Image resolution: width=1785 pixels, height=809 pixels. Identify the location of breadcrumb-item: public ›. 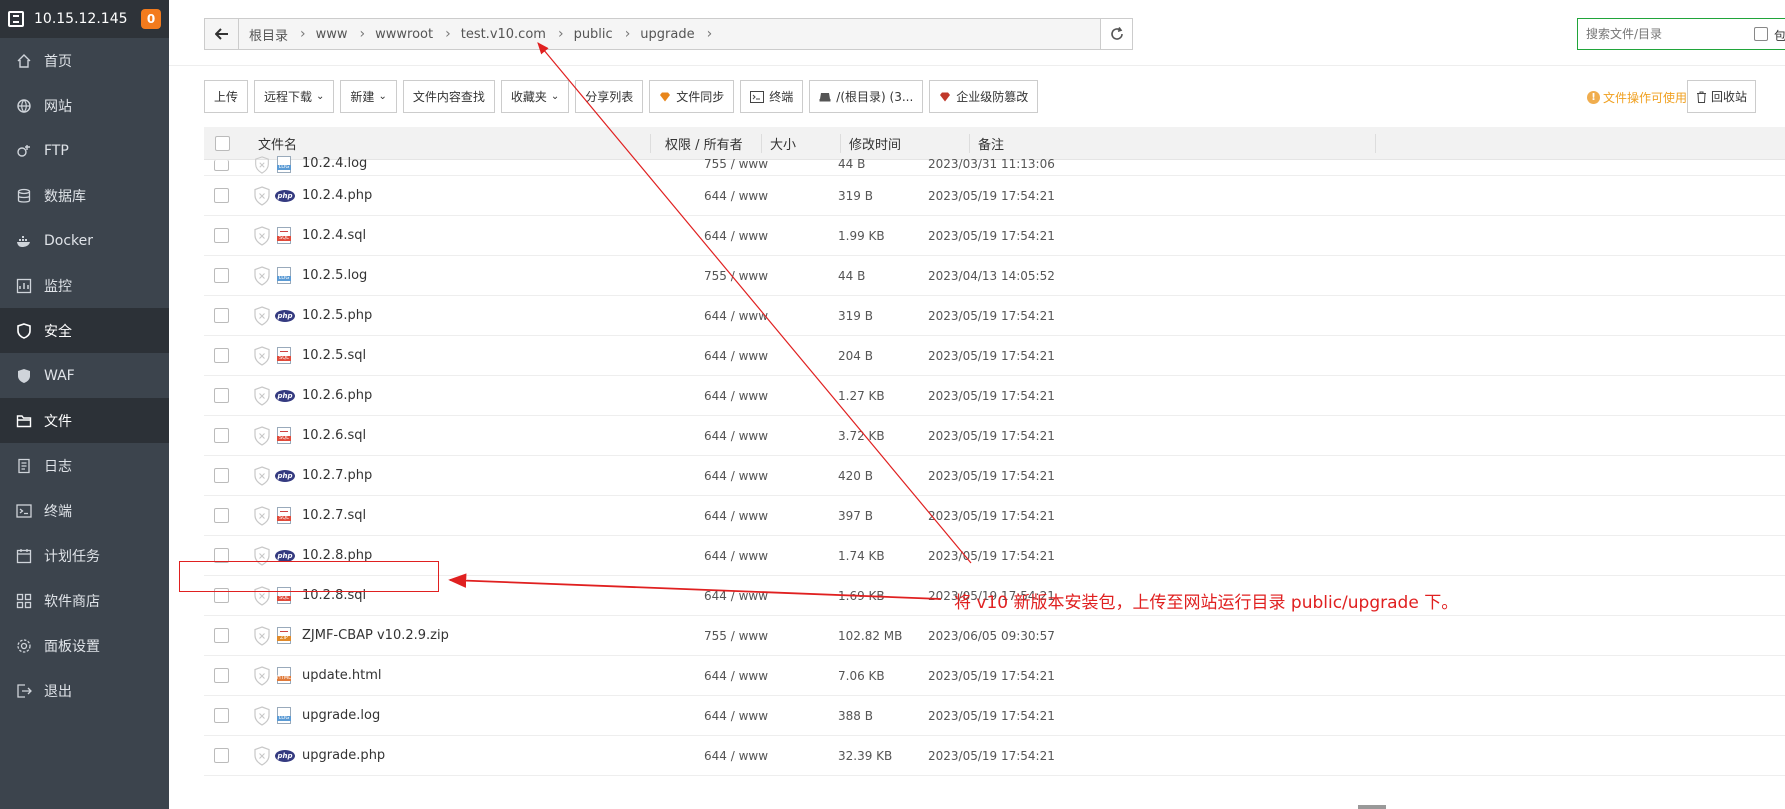
(597, 34).